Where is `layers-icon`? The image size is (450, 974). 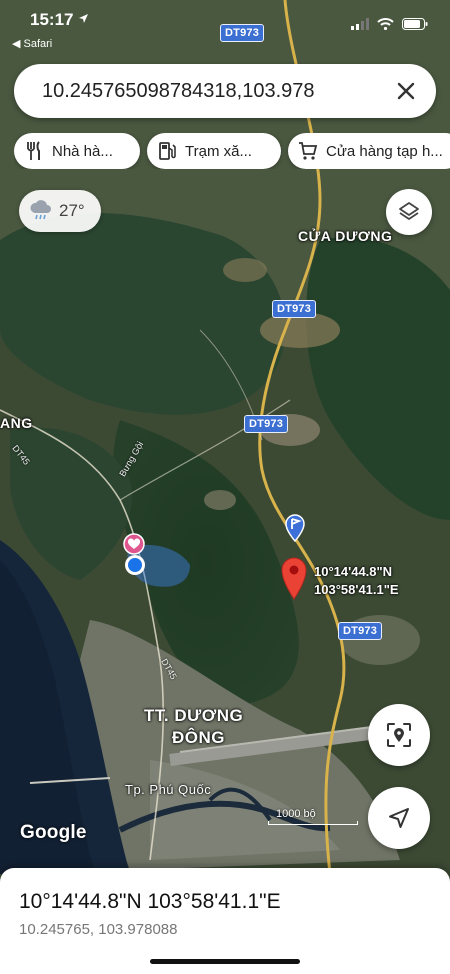 layers-icon is located at coordinates (409, 211).